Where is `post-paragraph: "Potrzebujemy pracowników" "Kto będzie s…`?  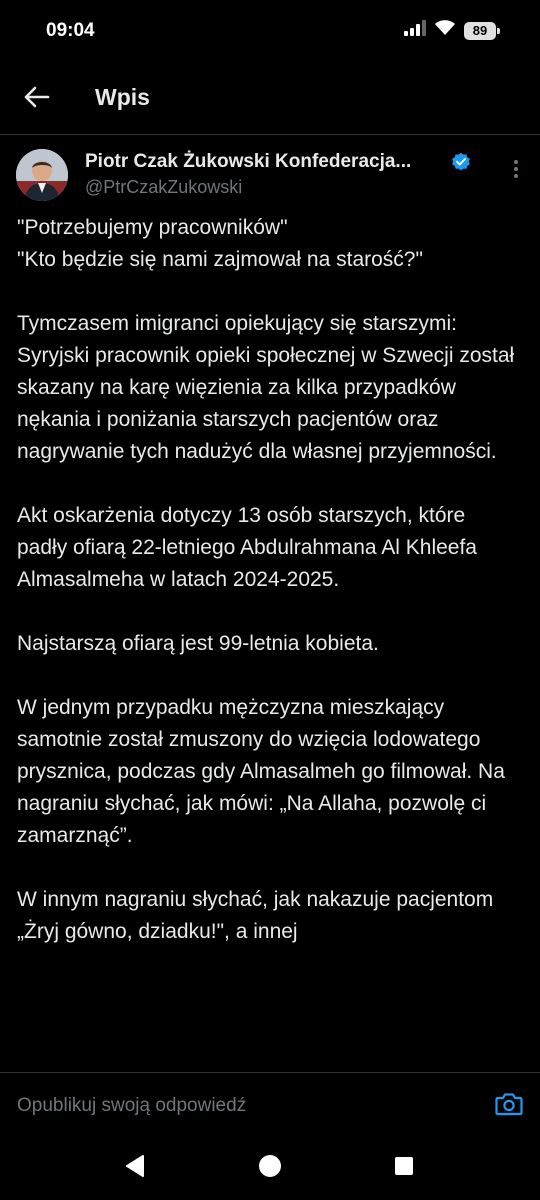 post-paragraph: "Potrzebujemy pracowników" "Kto będzie s… is located at coordinates (220, 243).